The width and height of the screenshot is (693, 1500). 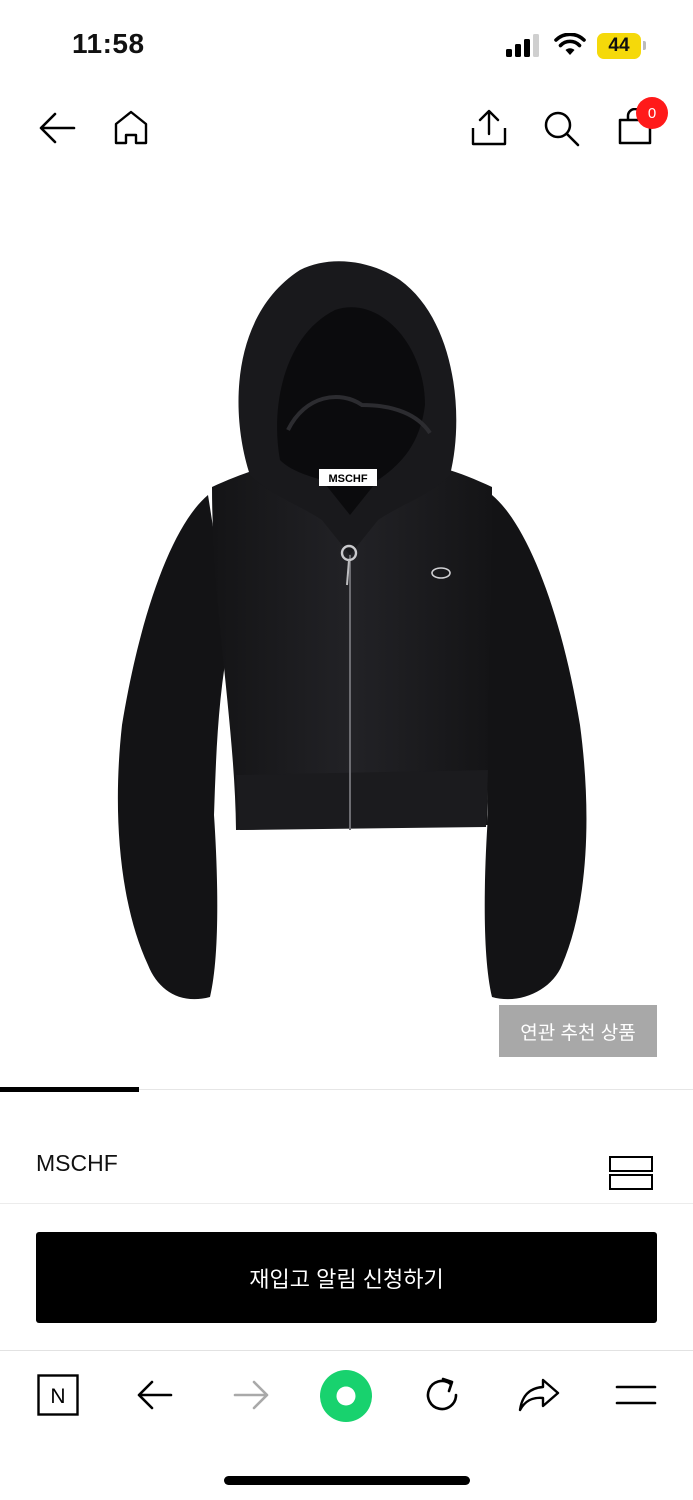 I want to click on home-icon, so click(x=131, y=127).